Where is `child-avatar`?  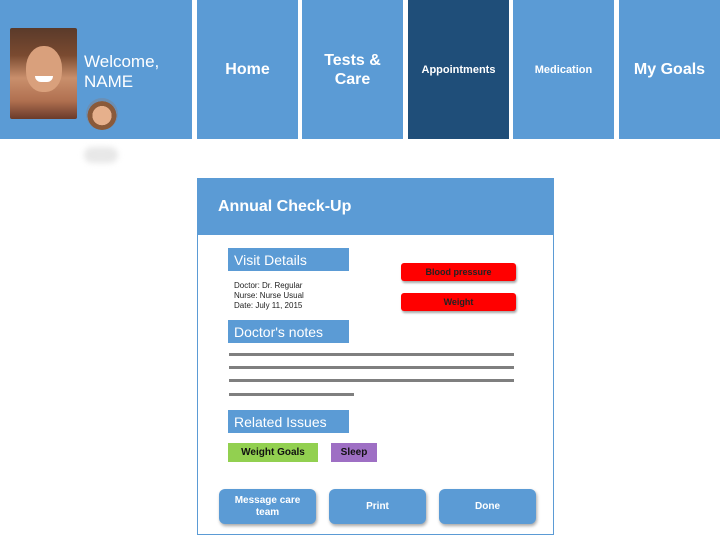 child-avatar is located at coordinates (102, 114).